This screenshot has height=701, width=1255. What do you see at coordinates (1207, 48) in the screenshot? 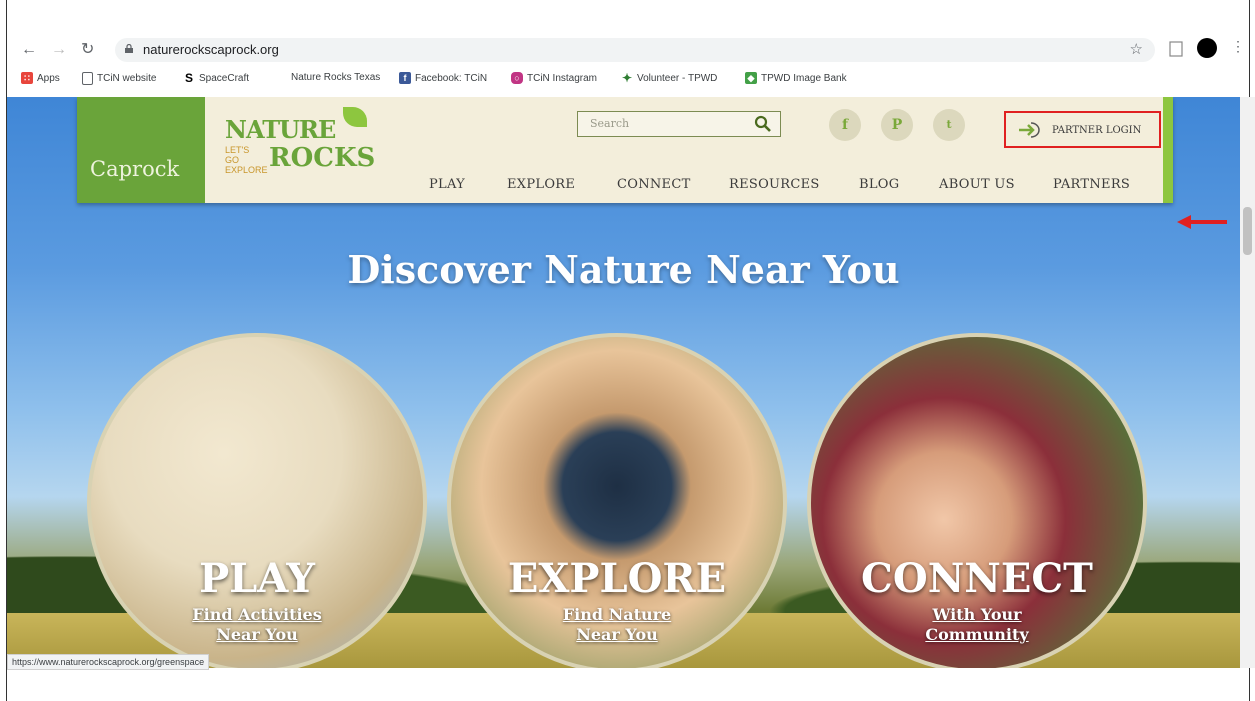
I see `profile-avatar` at bounding box center [1207, 48].